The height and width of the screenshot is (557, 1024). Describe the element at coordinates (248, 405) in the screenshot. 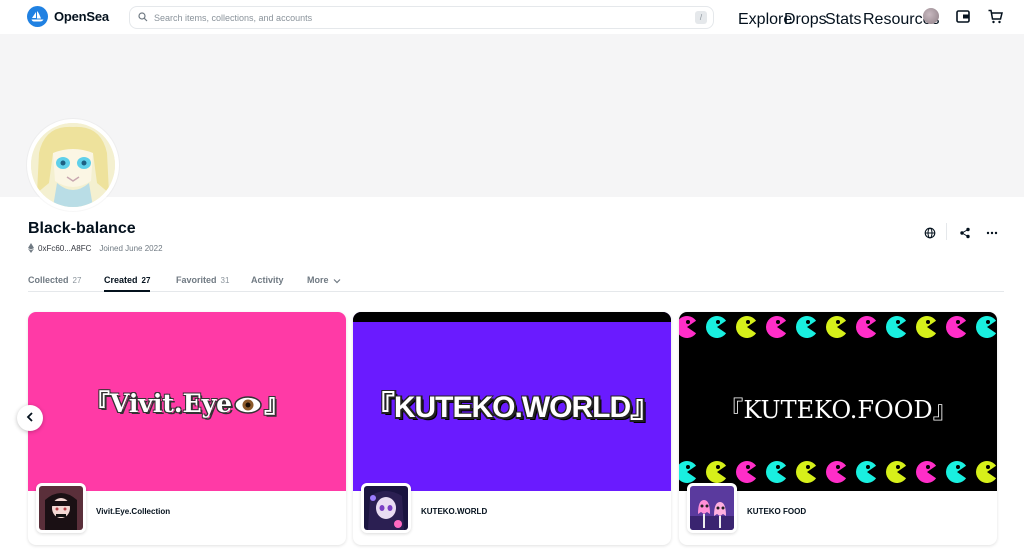

I see `eye-icon` at that location.